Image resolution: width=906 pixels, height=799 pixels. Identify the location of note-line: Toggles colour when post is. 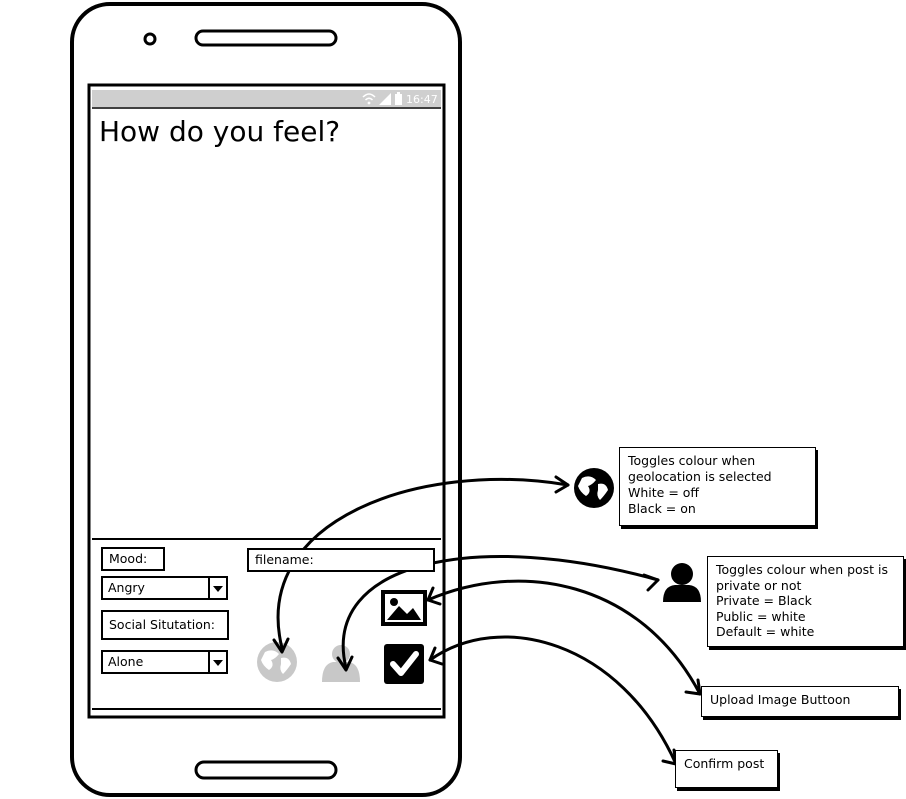
(802, 569).